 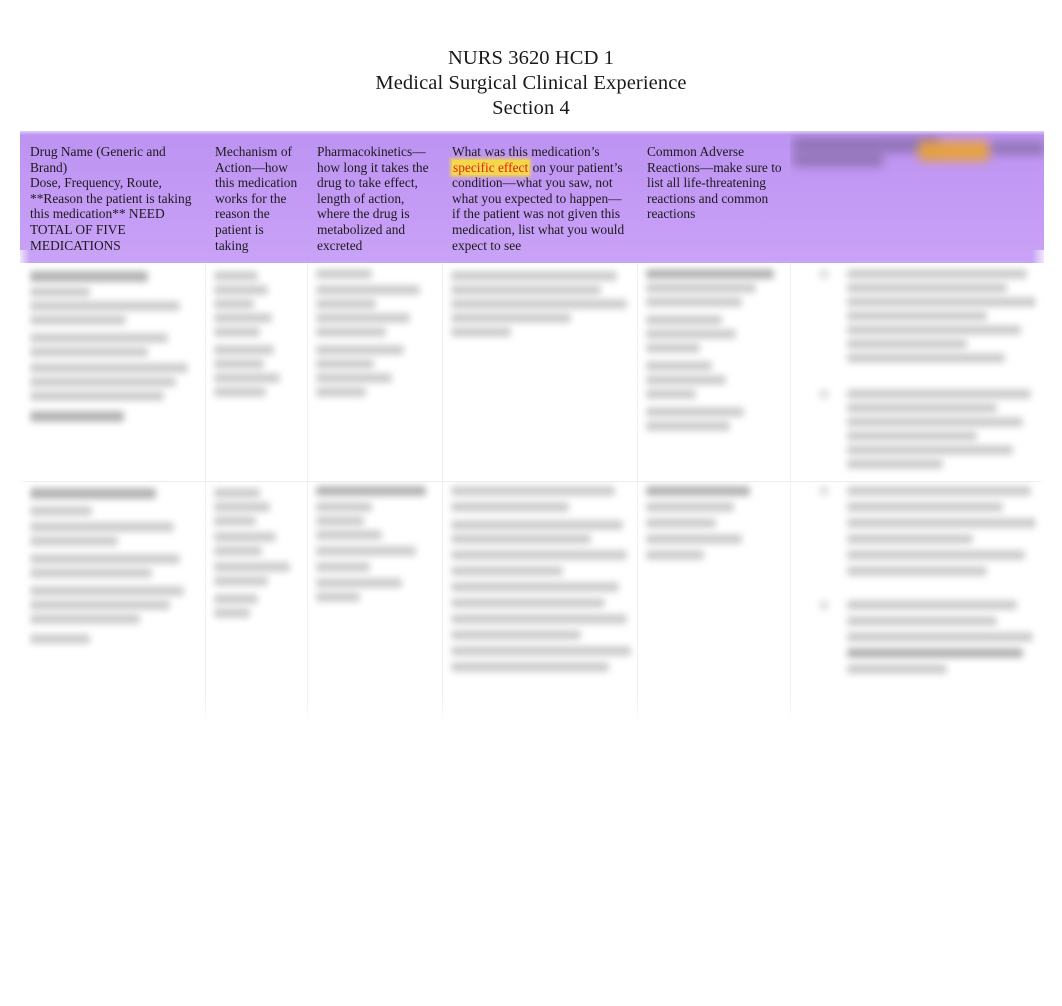 What do you see at coordinates (531, 58) in the screenshot?
I see `title-line-course: NURS 3620 HCD 1` at bounding box center [531, 58].